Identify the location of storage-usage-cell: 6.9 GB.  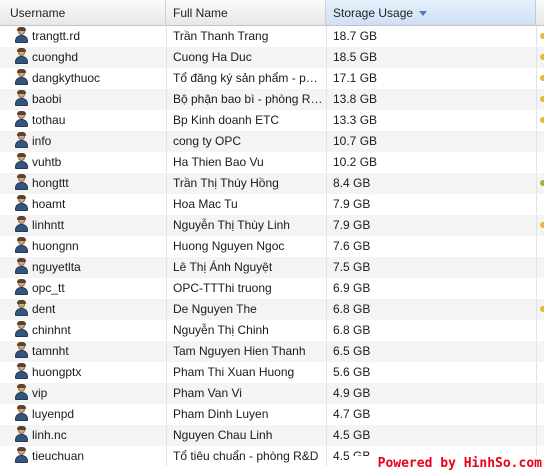
(352, 288).